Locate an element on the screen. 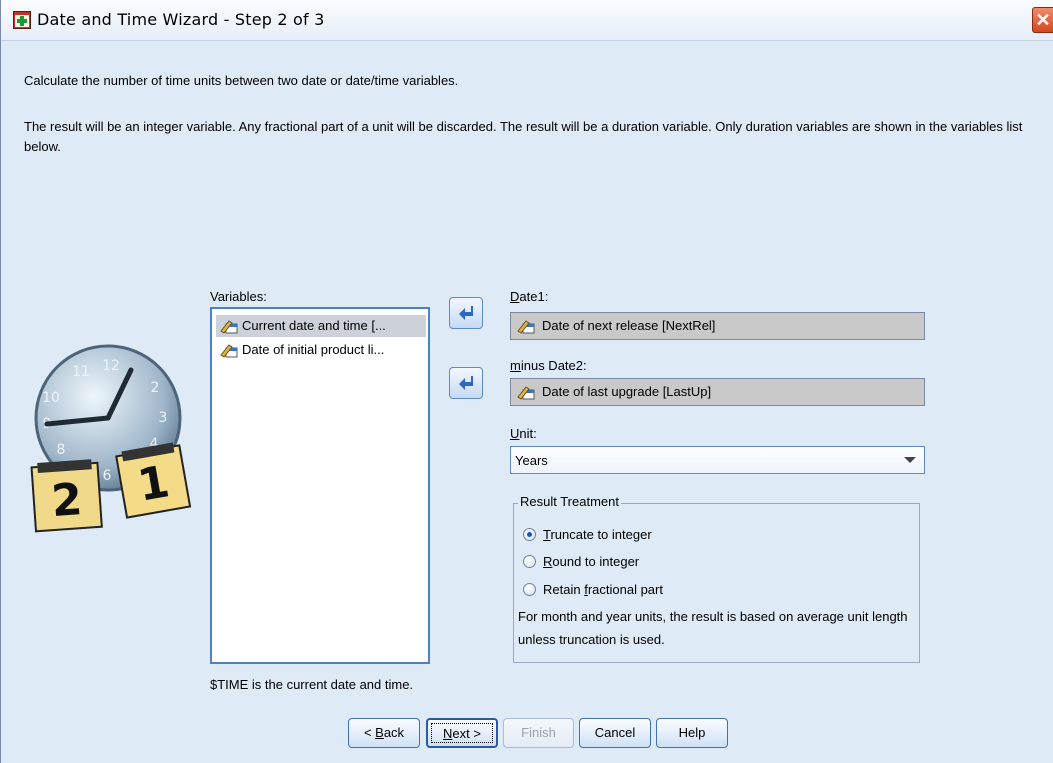  result-treatment-title: Result Treatment is located at coordinates (569, 501).